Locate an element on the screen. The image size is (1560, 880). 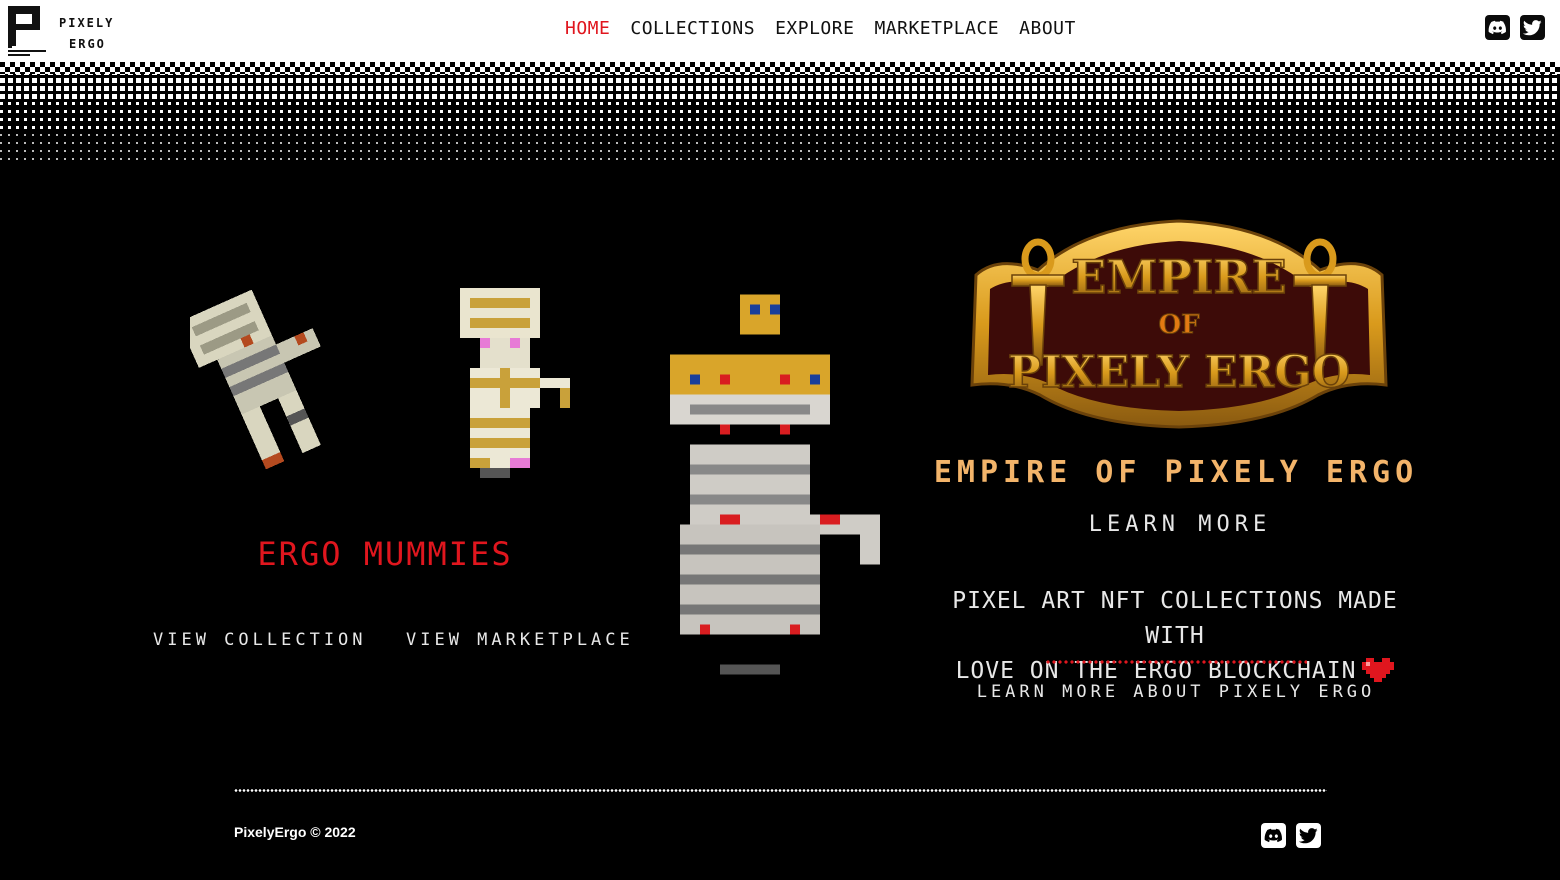
footer-twitter-button is located at coordinates (1308, 835).